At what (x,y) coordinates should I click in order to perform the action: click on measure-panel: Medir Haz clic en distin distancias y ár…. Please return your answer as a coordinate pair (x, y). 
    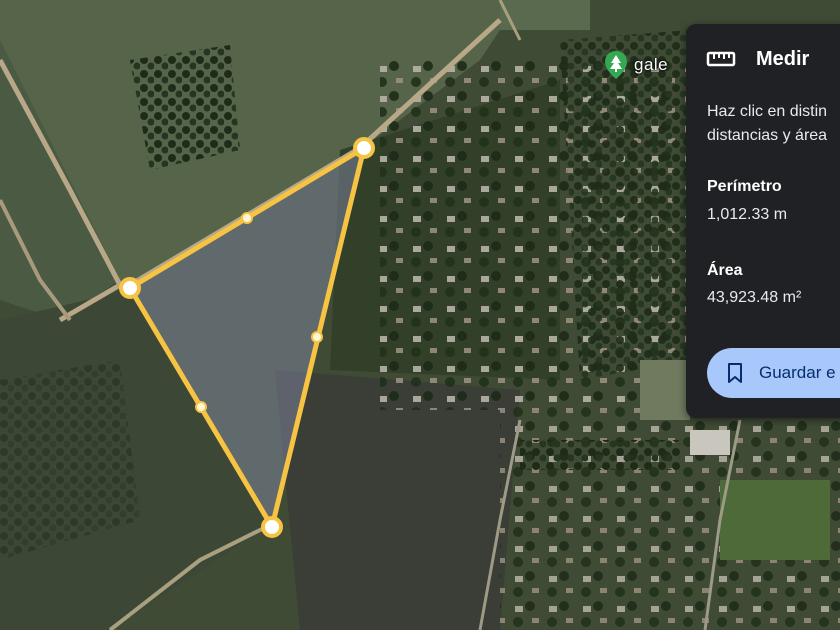
    Looking at the image, I should click on (763, 221).